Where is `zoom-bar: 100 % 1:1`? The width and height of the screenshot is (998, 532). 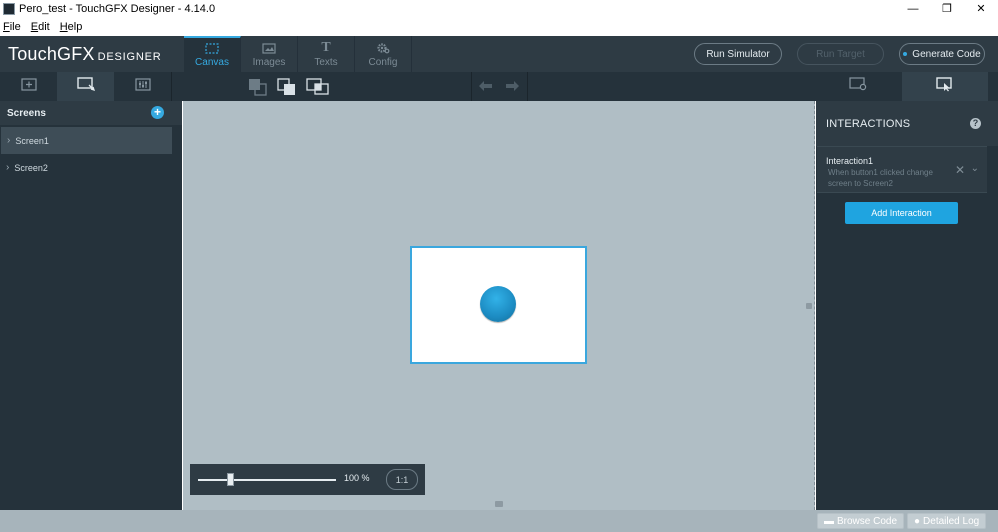
zoom-bar: 100 % 1:1 is located at coordinates (307, 479).